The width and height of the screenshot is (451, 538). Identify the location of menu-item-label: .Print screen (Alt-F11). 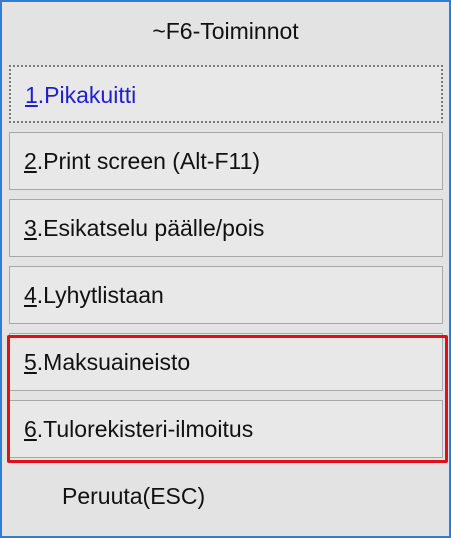
(148, 161).